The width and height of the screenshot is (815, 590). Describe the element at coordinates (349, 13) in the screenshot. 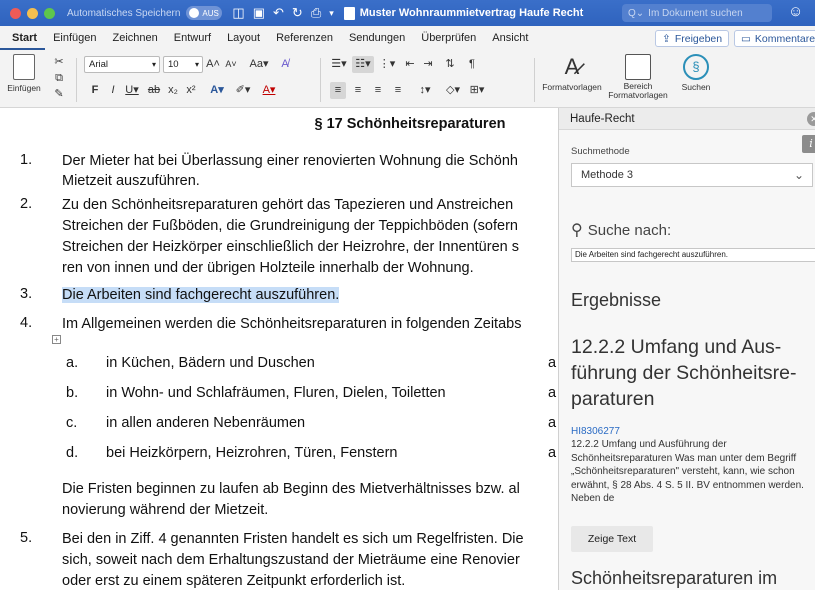

I see `document-icon` at that location.